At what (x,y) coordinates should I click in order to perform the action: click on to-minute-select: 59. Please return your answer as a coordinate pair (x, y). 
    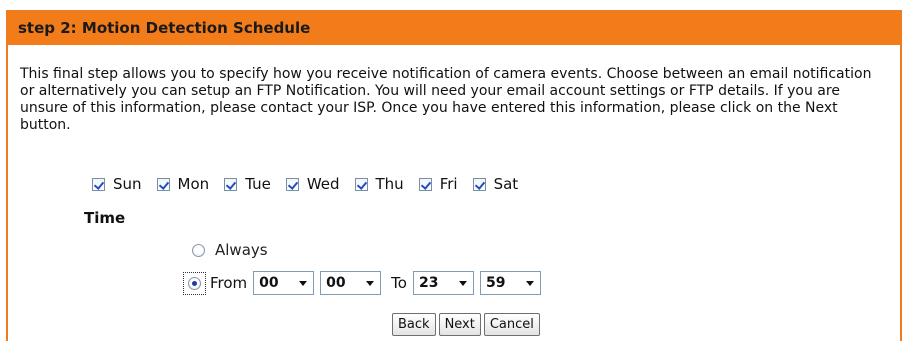
    Looking at the image, I should click on (510, 283).